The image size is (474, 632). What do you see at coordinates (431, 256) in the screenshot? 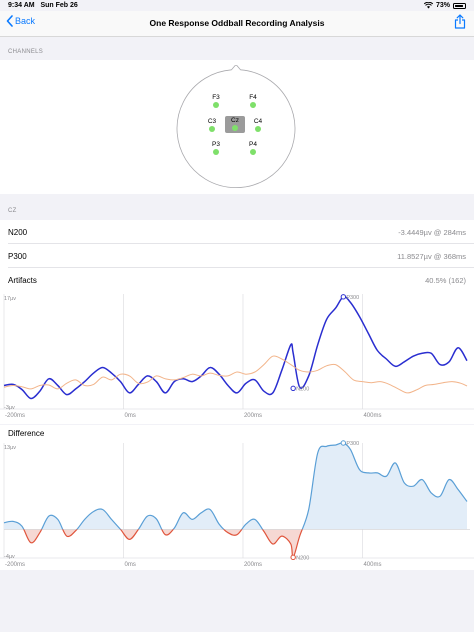
I see `metric-value: 11.8527µv @ 368ms` at bounding box center [431, 256].